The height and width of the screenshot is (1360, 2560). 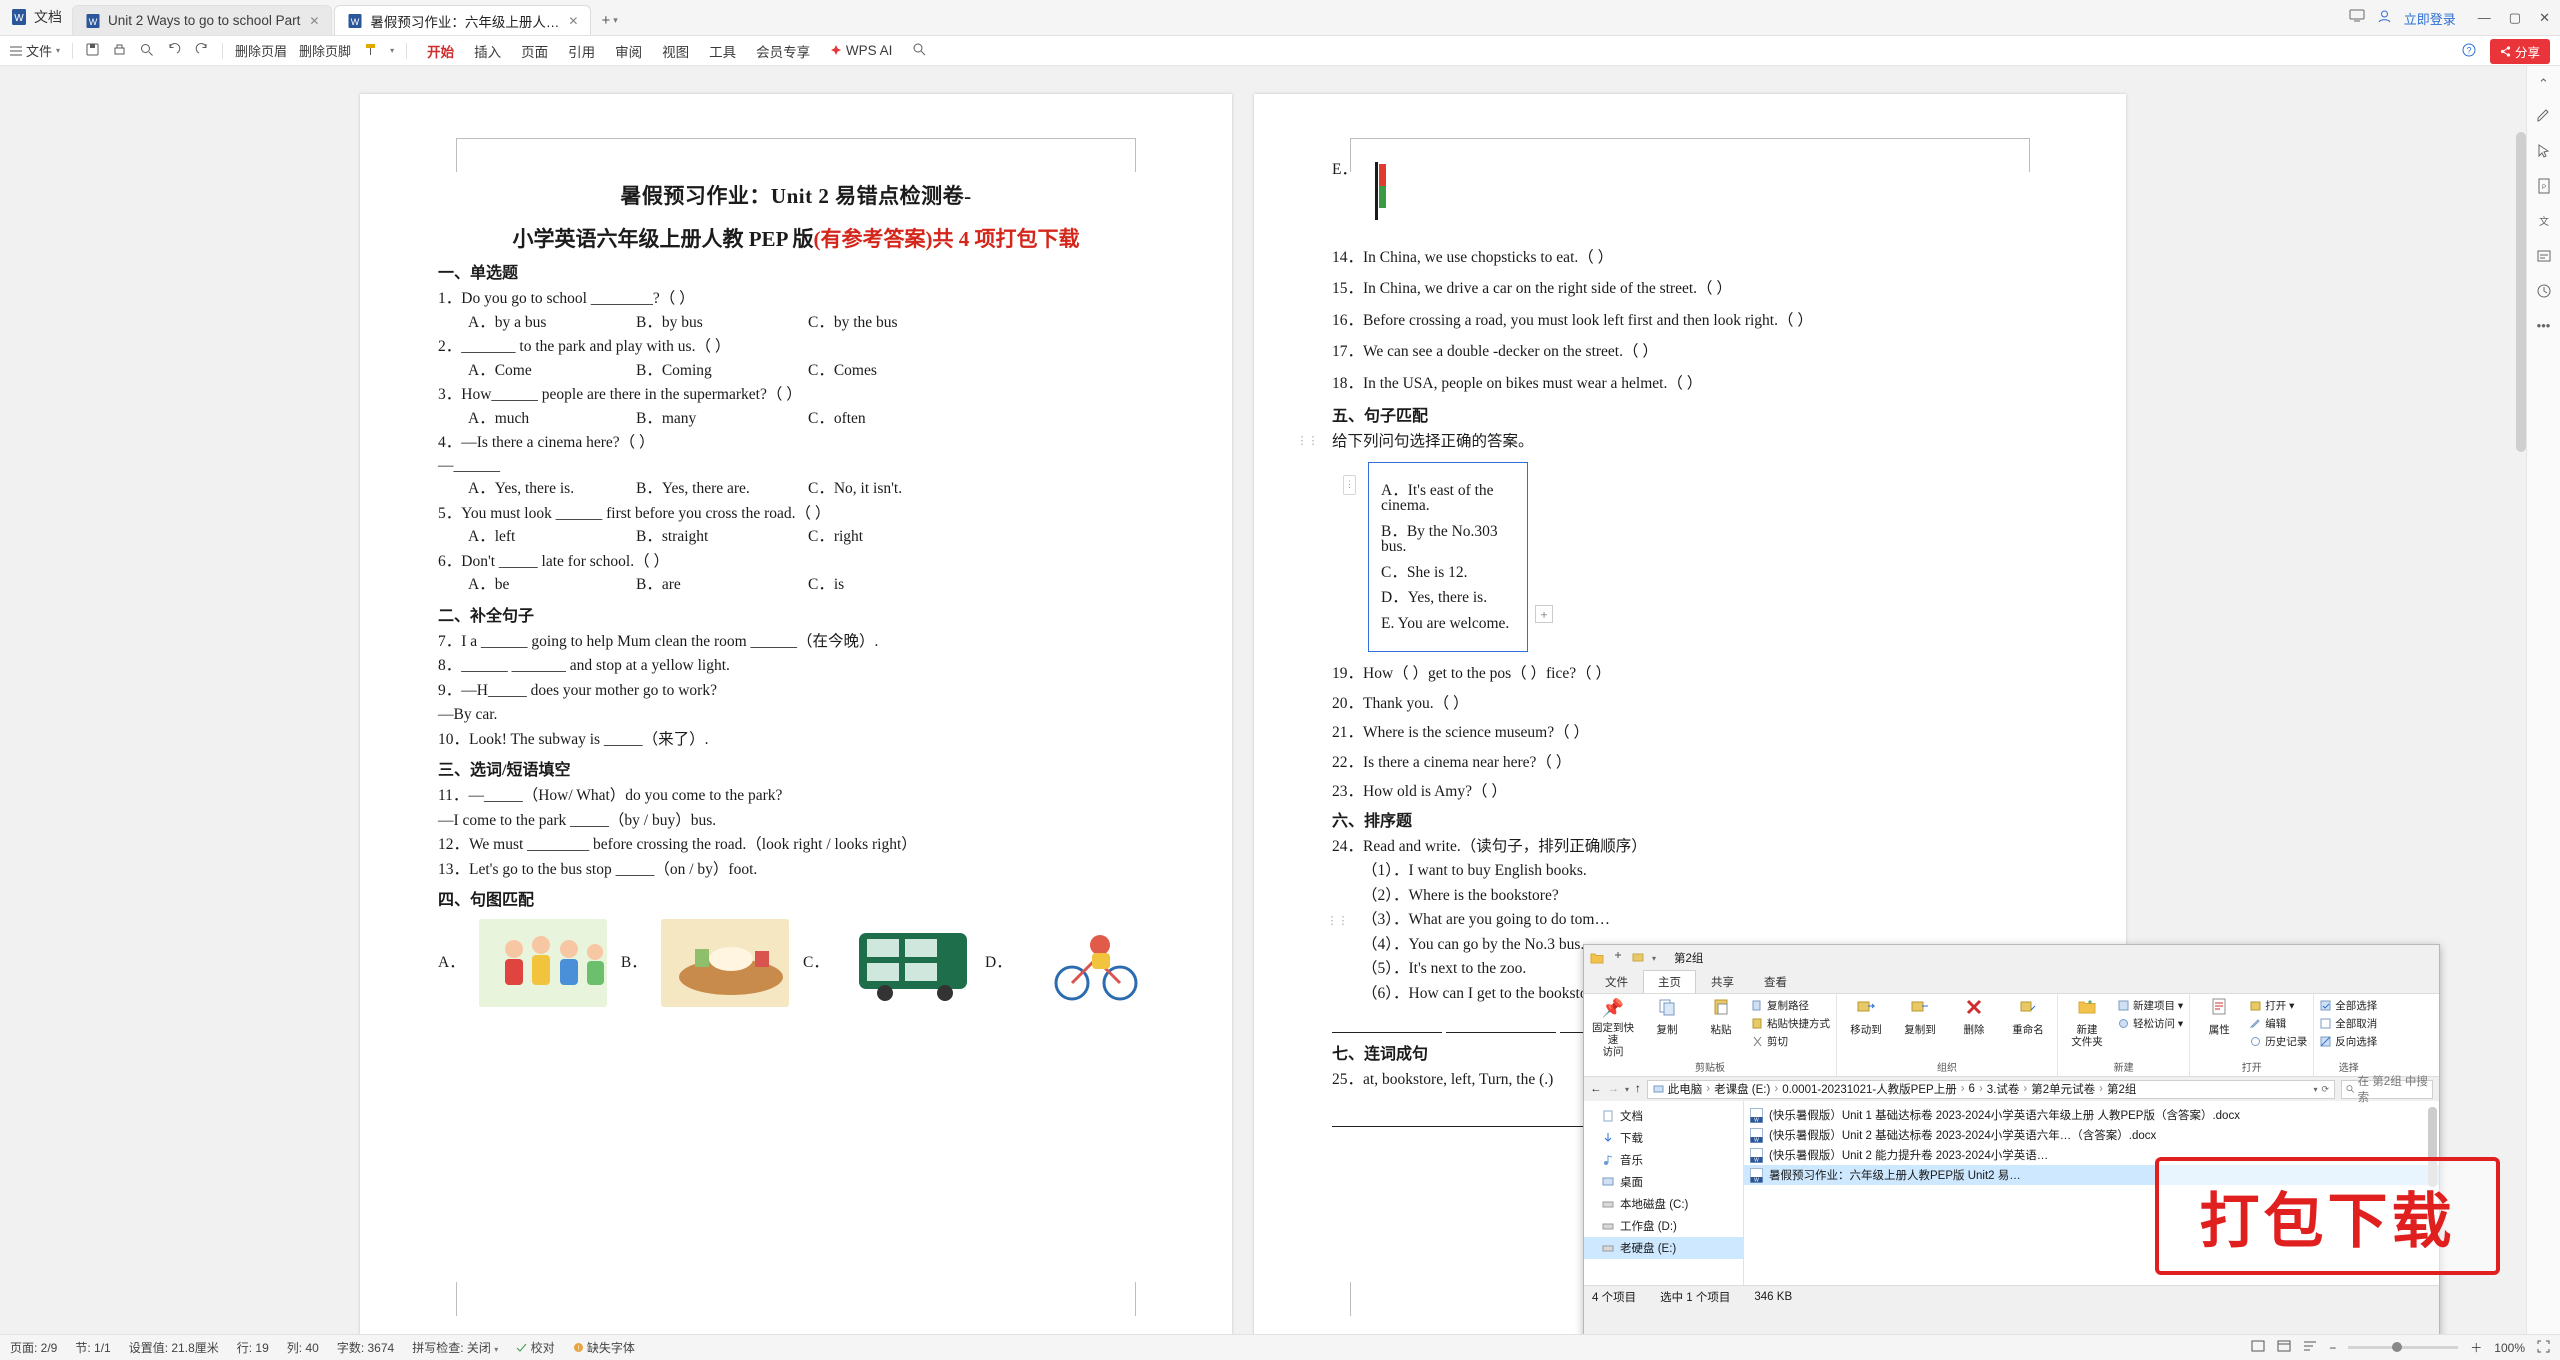 I want to click on breadcrumb-0: 此电脑, so click(x=1685, y=1089).